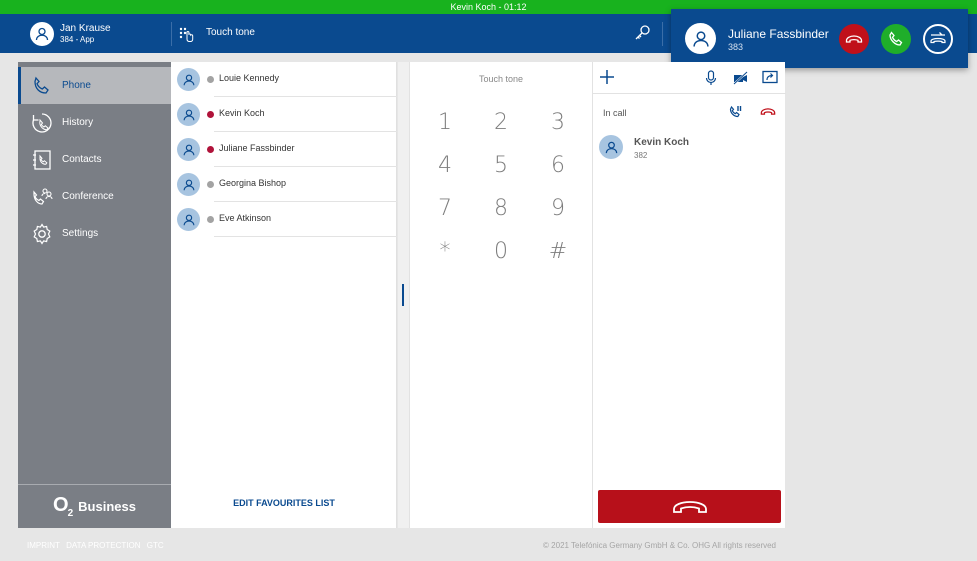  What do you see at coordinates (82, 159) in the screenshot?
I see `sidebar-item-label: Contacts` at bounding box center [82, 159].